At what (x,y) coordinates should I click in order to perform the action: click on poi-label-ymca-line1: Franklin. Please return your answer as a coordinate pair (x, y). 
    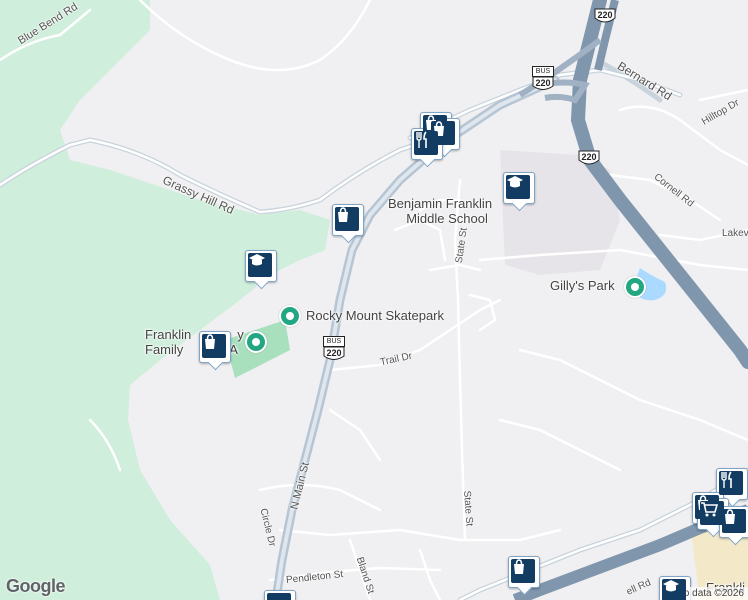
    Looking at the image, I should click on (168, 334).